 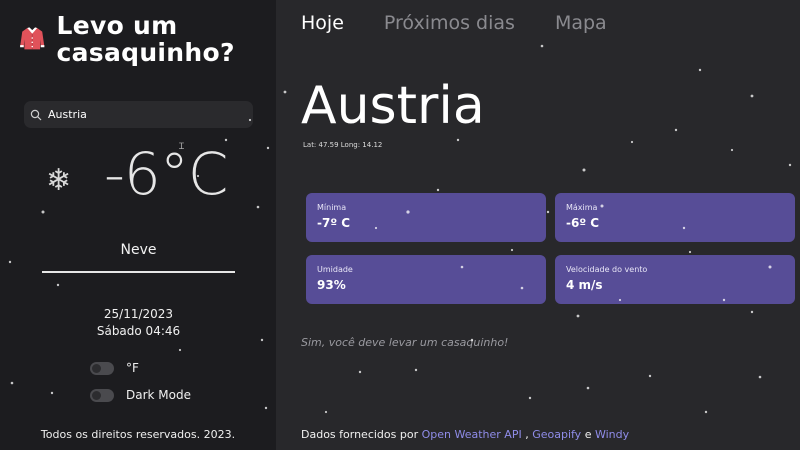 I want to click on card-max-temp: Máxima -6º C, so click(x=675, y=217).